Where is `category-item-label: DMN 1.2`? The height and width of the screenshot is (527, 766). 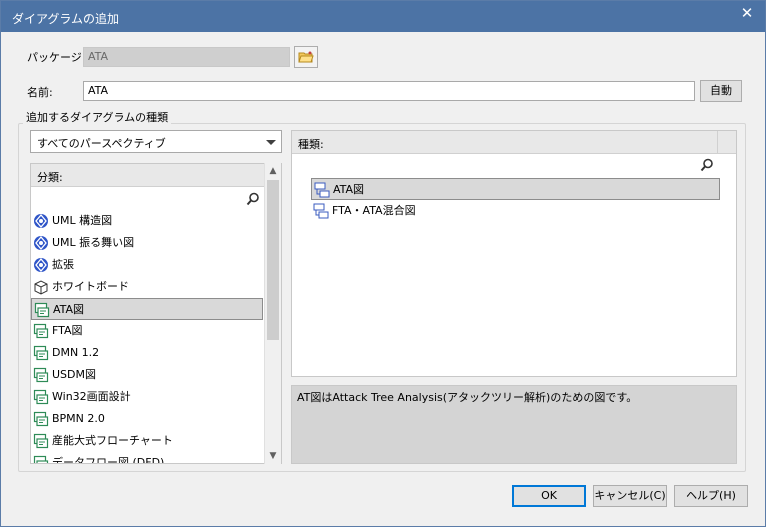
category-item-label: DMN 1.2 is located at coordinates (76, 352).